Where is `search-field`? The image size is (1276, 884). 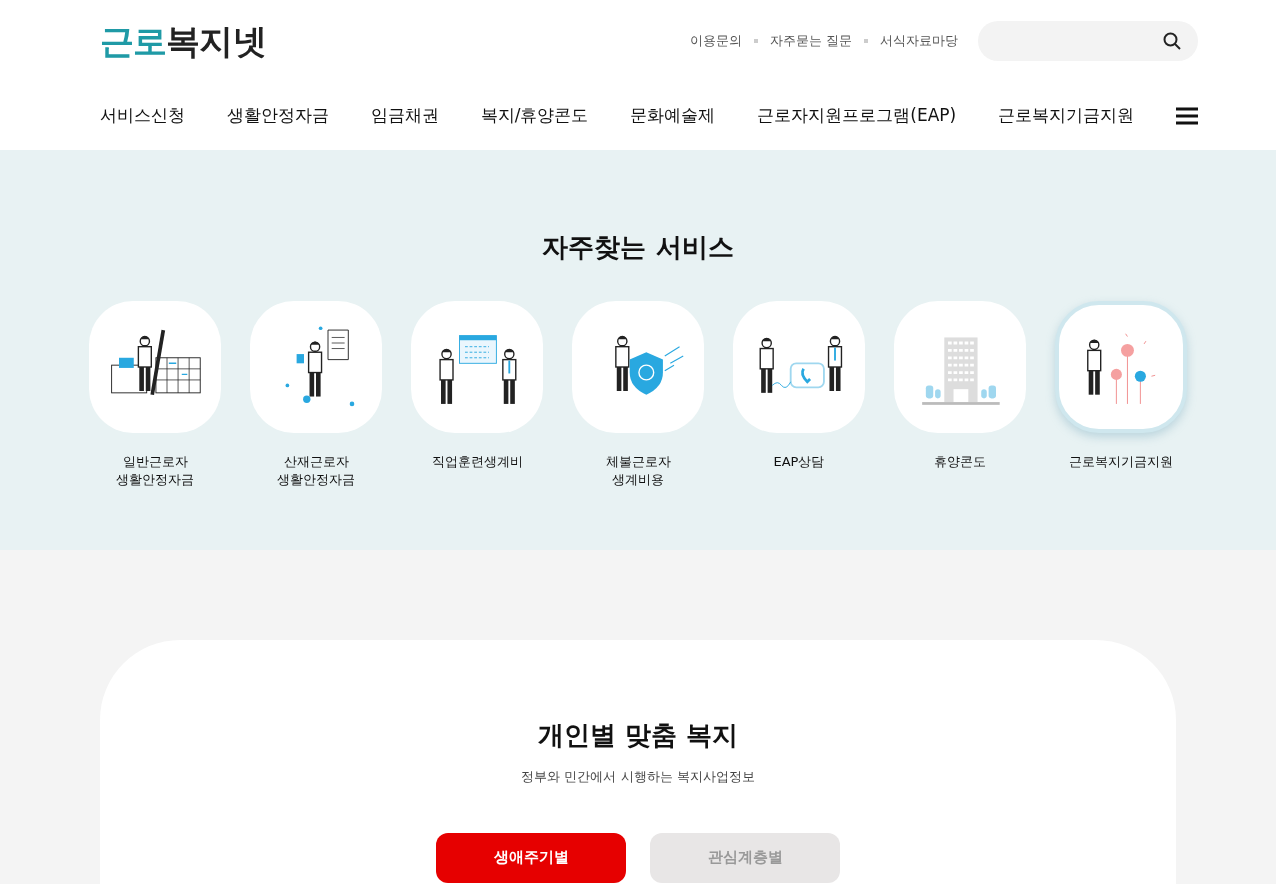 search-field is located at coordinates (1088, 41).